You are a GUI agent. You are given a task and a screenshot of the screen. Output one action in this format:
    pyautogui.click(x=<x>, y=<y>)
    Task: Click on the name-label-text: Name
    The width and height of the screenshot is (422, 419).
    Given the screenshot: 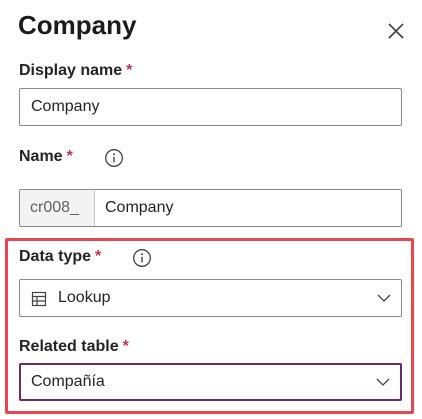 What is the action you would take?
    pyautogui.click(x=41, y=156)
    